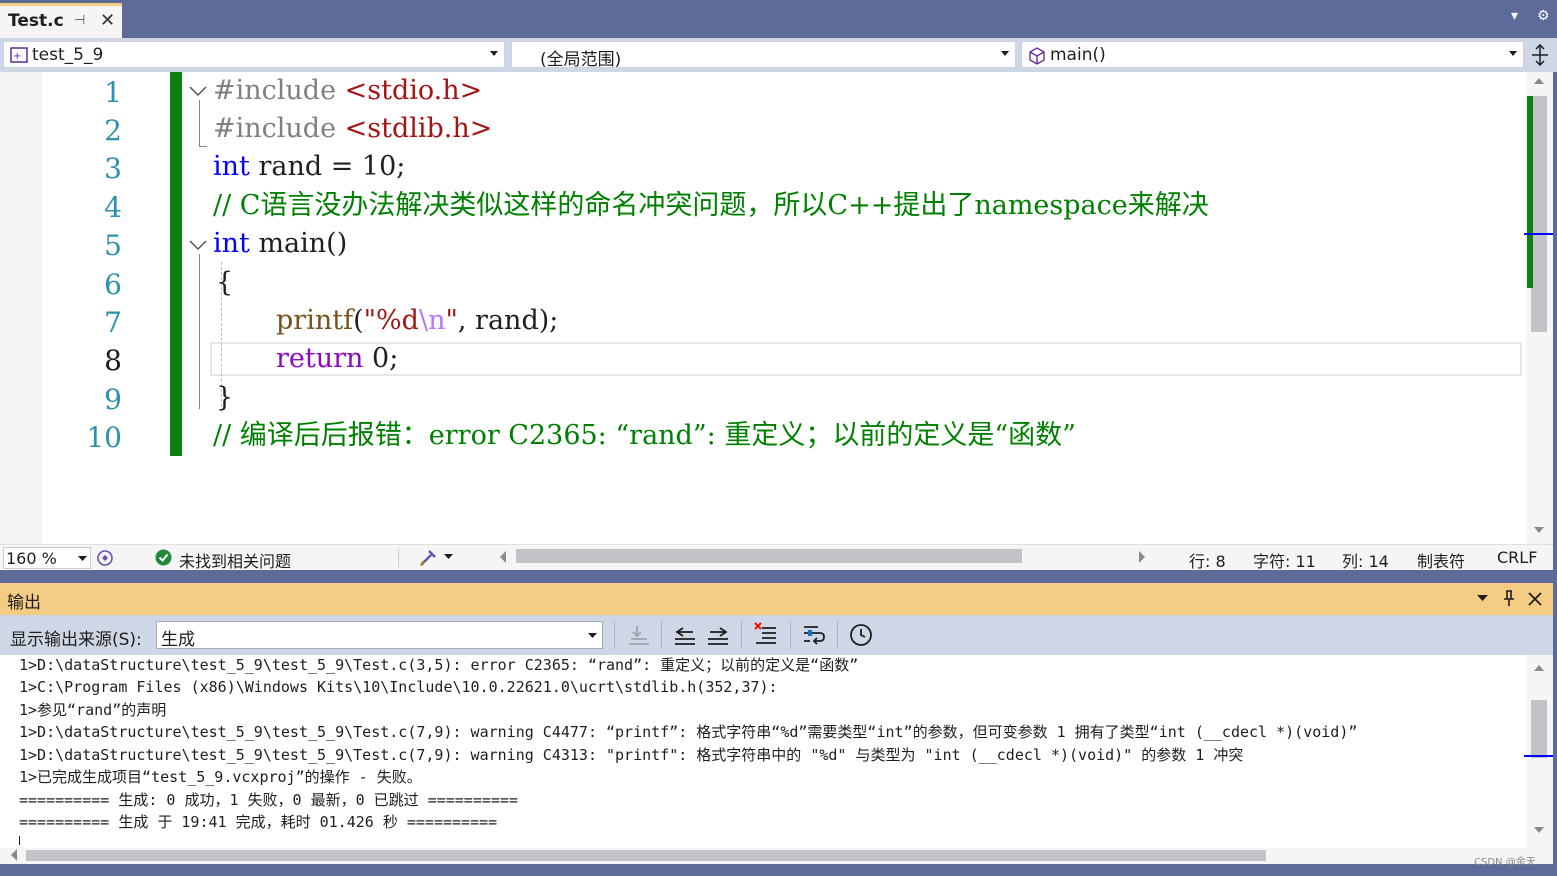 The height and width of the screenshot is (876, 1557). What do you see at coordinates (418, 128) in the screenshot?
I see `include-path: <stdlib.h>` at bounding box center [418, 128].